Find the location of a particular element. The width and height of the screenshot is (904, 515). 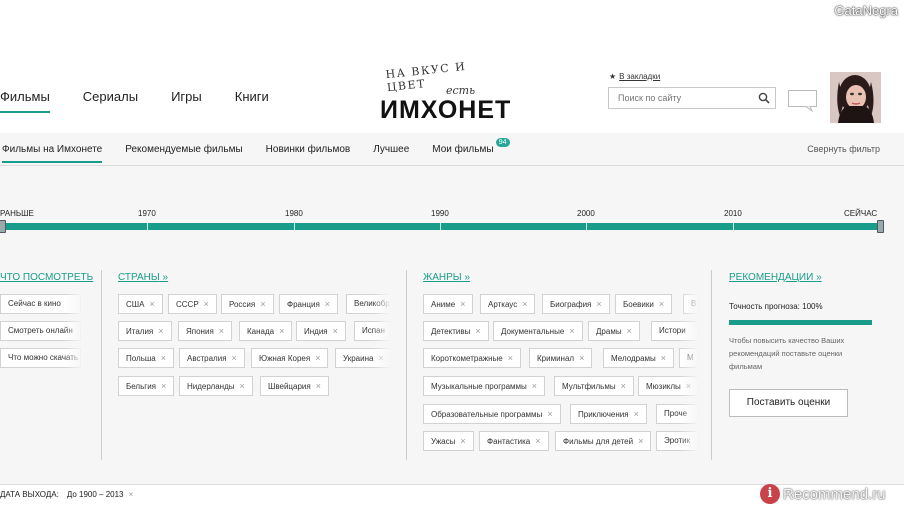

chip-genre: Боевики × is located at coordinates (644, 304).